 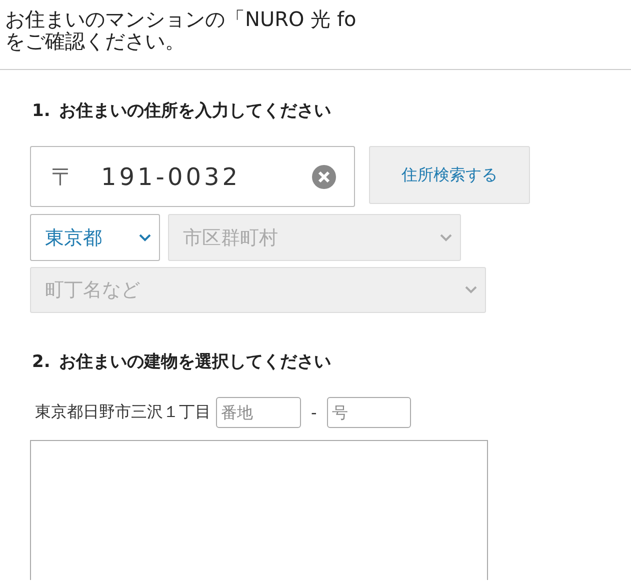 What do you see at coordinates (368, 412) in the screenshot?
I see `go-field: 号` at bounding box center [368, 412].